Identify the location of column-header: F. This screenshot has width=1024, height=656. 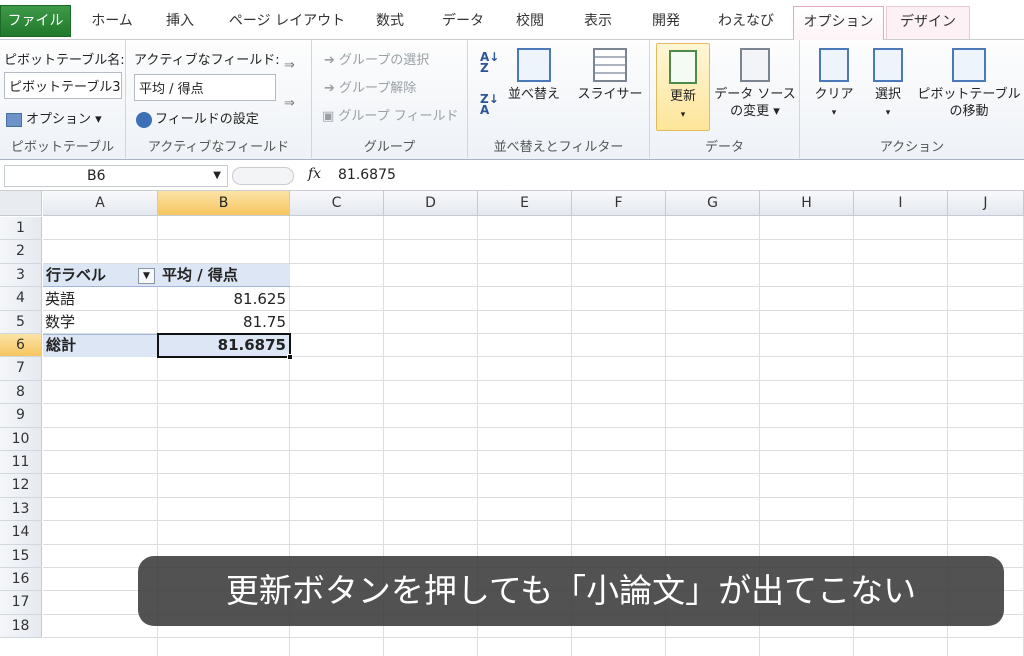
(619, 203).